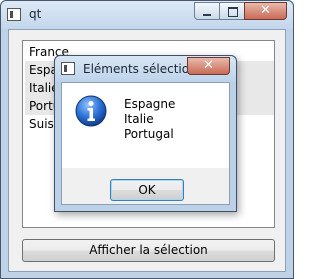 The height and width of the screenshot is (279, 320). I want to click on close-button: ✕, so click(265, 11).